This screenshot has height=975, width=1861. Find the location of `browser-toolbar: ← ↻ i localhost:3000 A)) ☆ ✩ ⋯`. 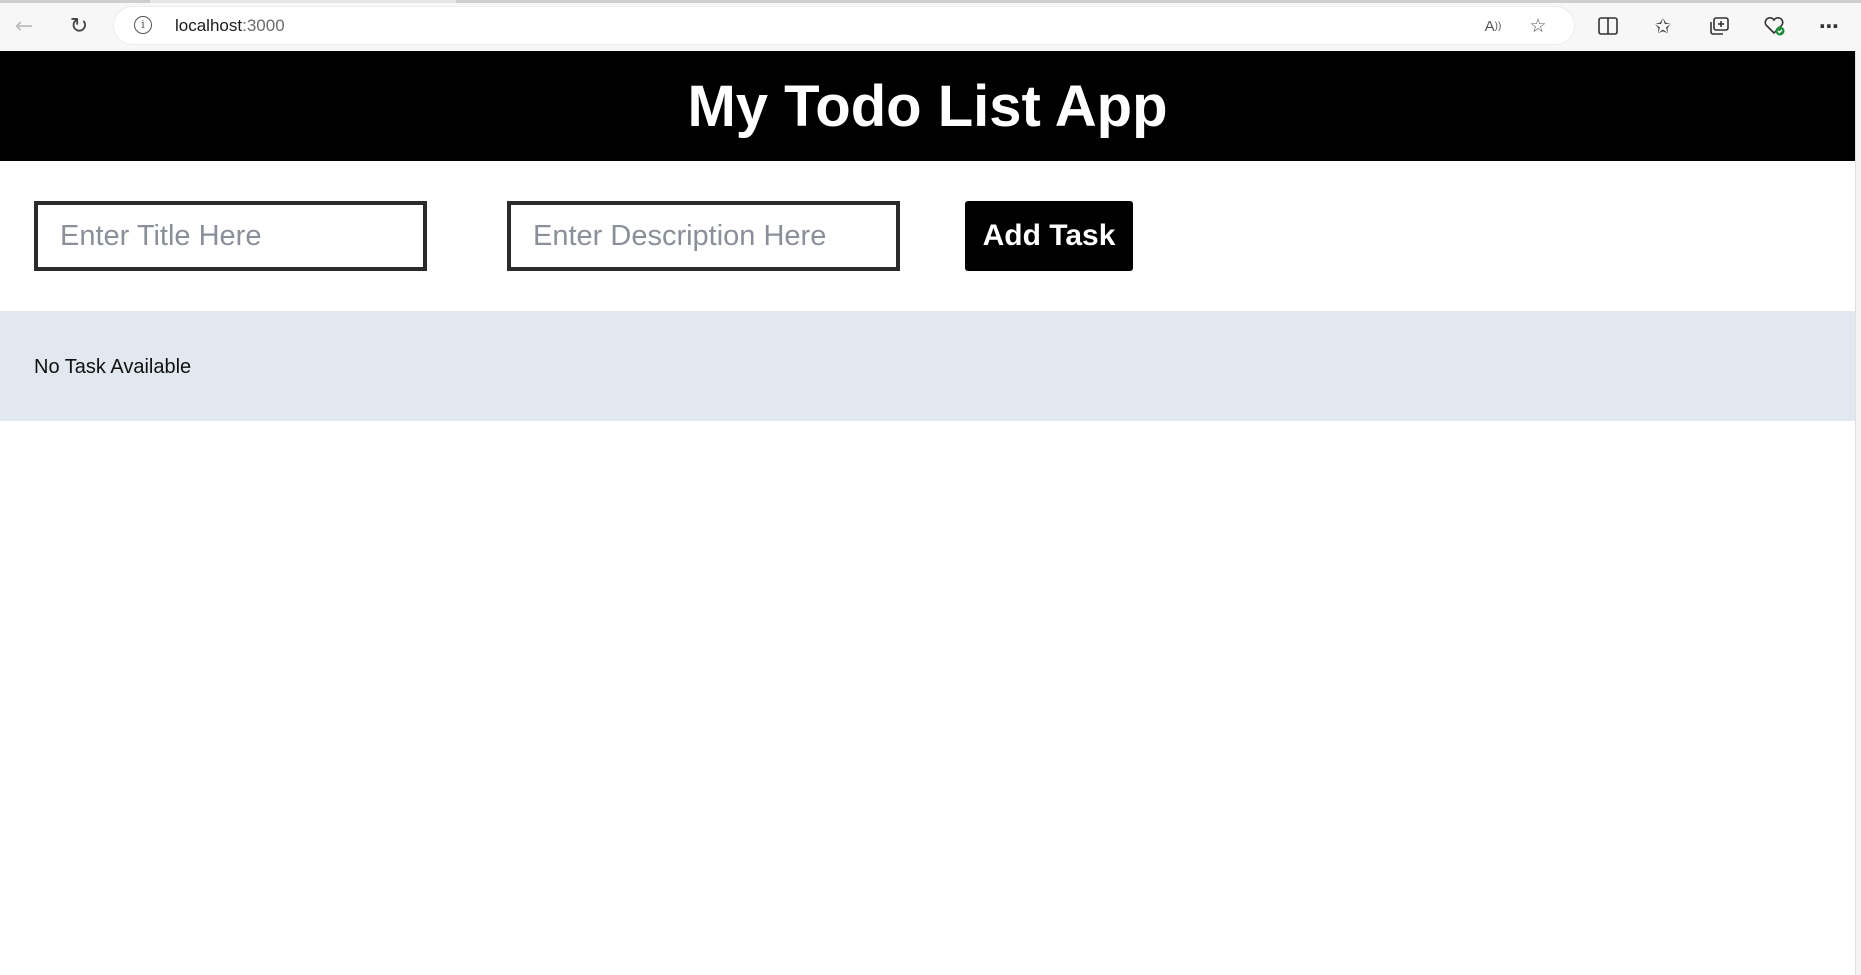

browser-toolbar: ← ↻ i localhost:3000 A)) ☆ ✩ ⋯ is located at coordinates (930, 25).